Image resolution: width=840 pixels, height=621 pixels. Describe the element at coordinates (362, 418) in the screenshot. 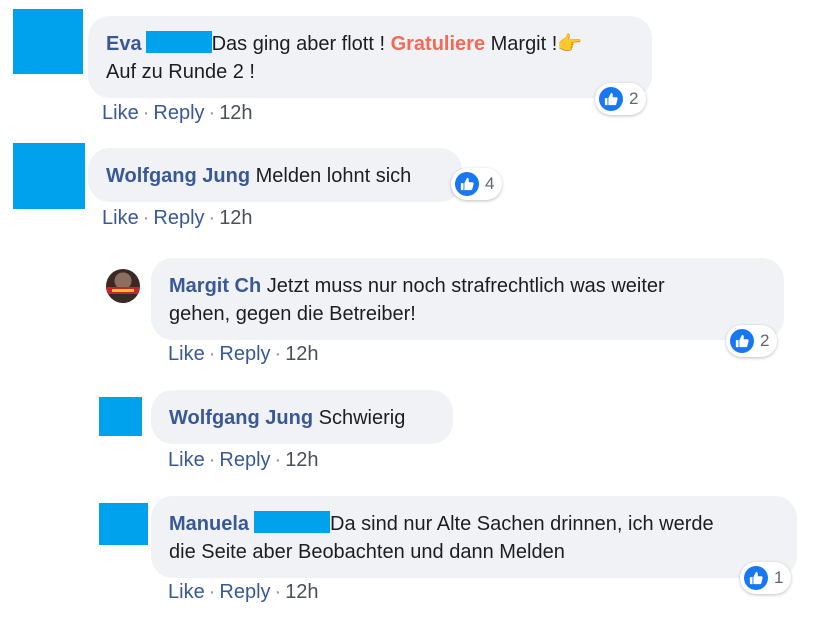

I see `reply-text: Schwierig` at that location.